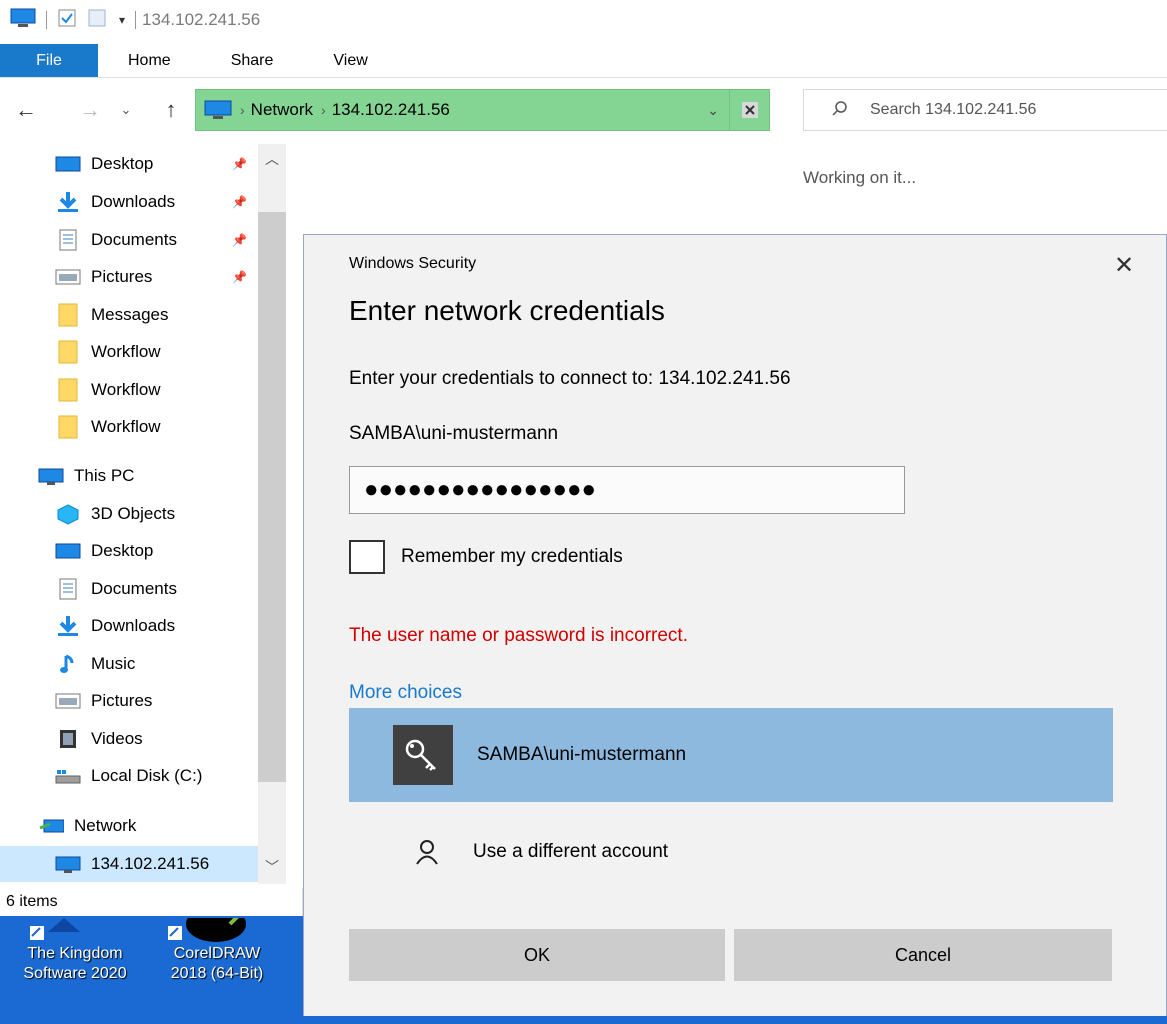 This screenshot has width=1167, height=1024. Describe the element at coordinates (117, 738) in the screenshot. I see `sidebar-item-label: Videos` at that location.